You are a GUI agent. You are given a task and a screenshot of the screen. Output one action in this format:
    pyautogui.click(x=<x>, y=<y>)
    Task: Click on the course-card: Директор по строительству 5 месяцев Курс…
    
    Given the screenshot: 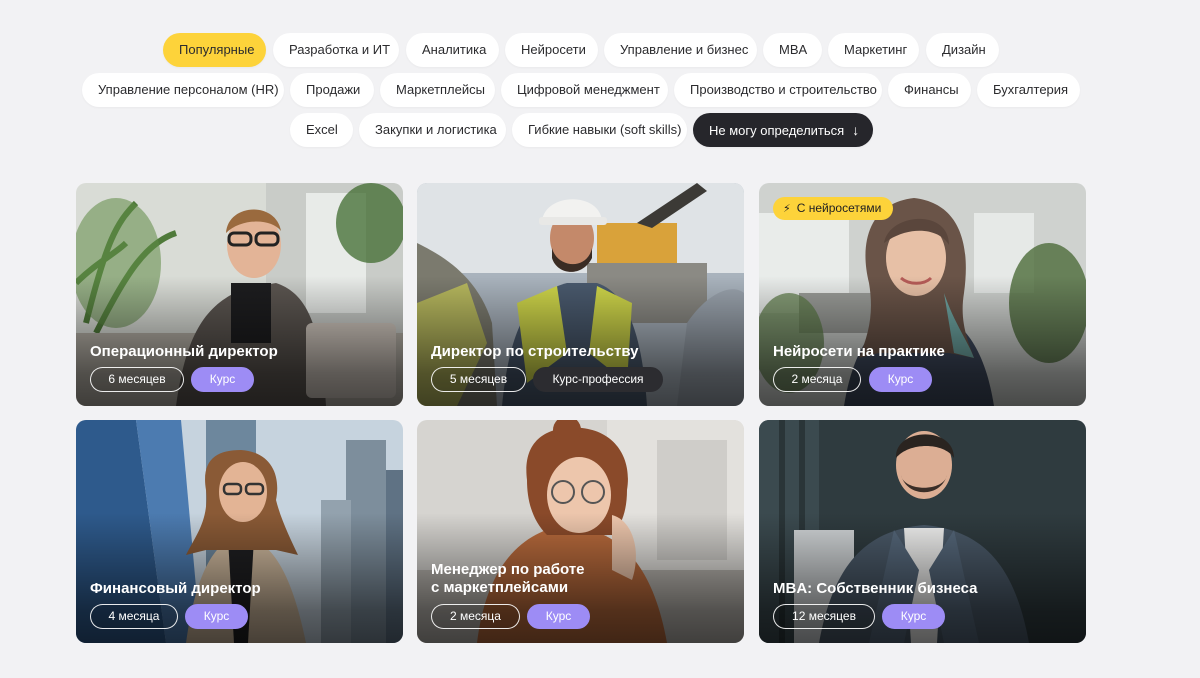 What is the action you would take?
    pyautogui.click(x=580, y=294)
    